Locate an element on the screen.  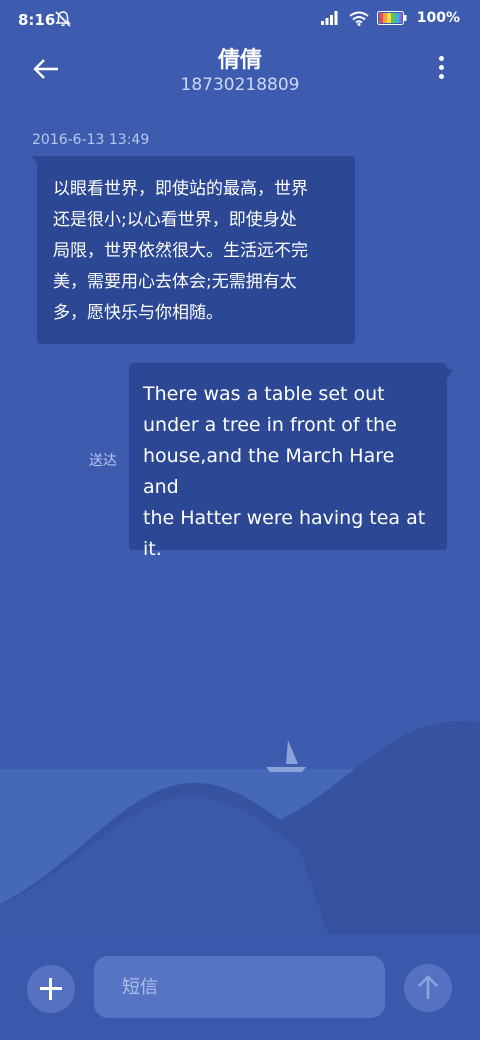
conversation-header: 倩倩 18730218809 is located at coordinates (240, 75).